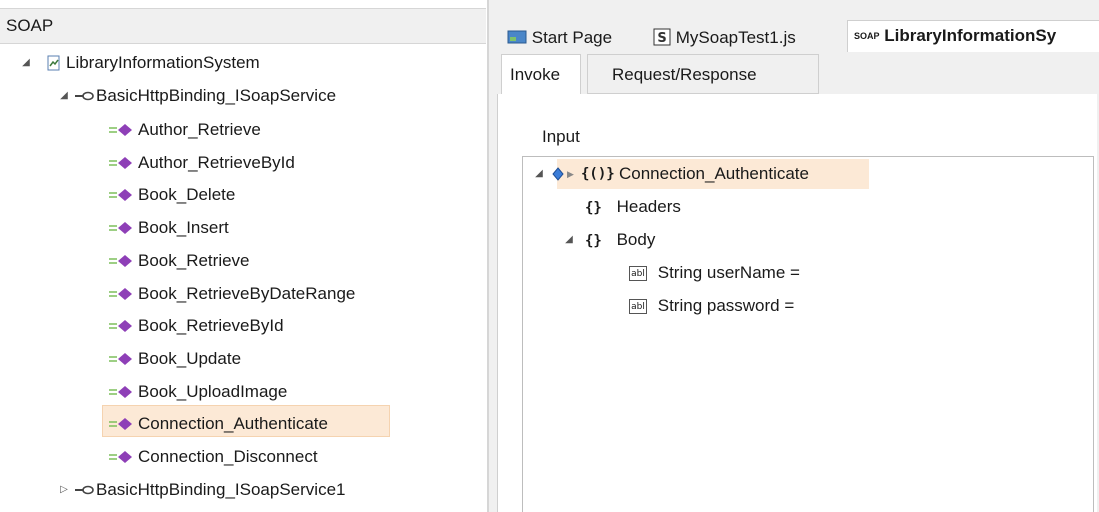 This screenshot has height=512, width=1099. I want to click on field-label: String userName =, so click(728, 272).